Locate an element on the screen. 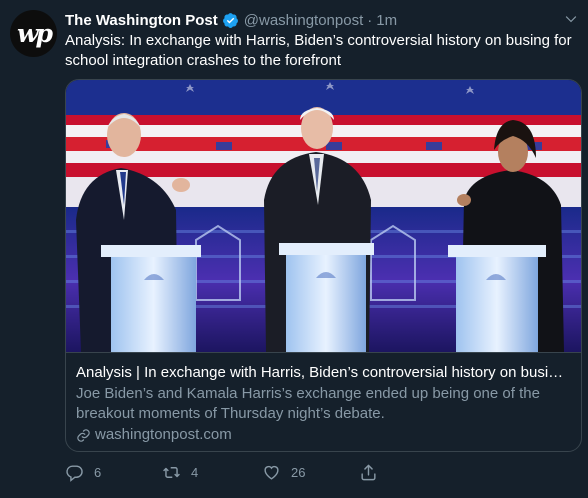  like-count: 26 is located at coordinates (298, 472).